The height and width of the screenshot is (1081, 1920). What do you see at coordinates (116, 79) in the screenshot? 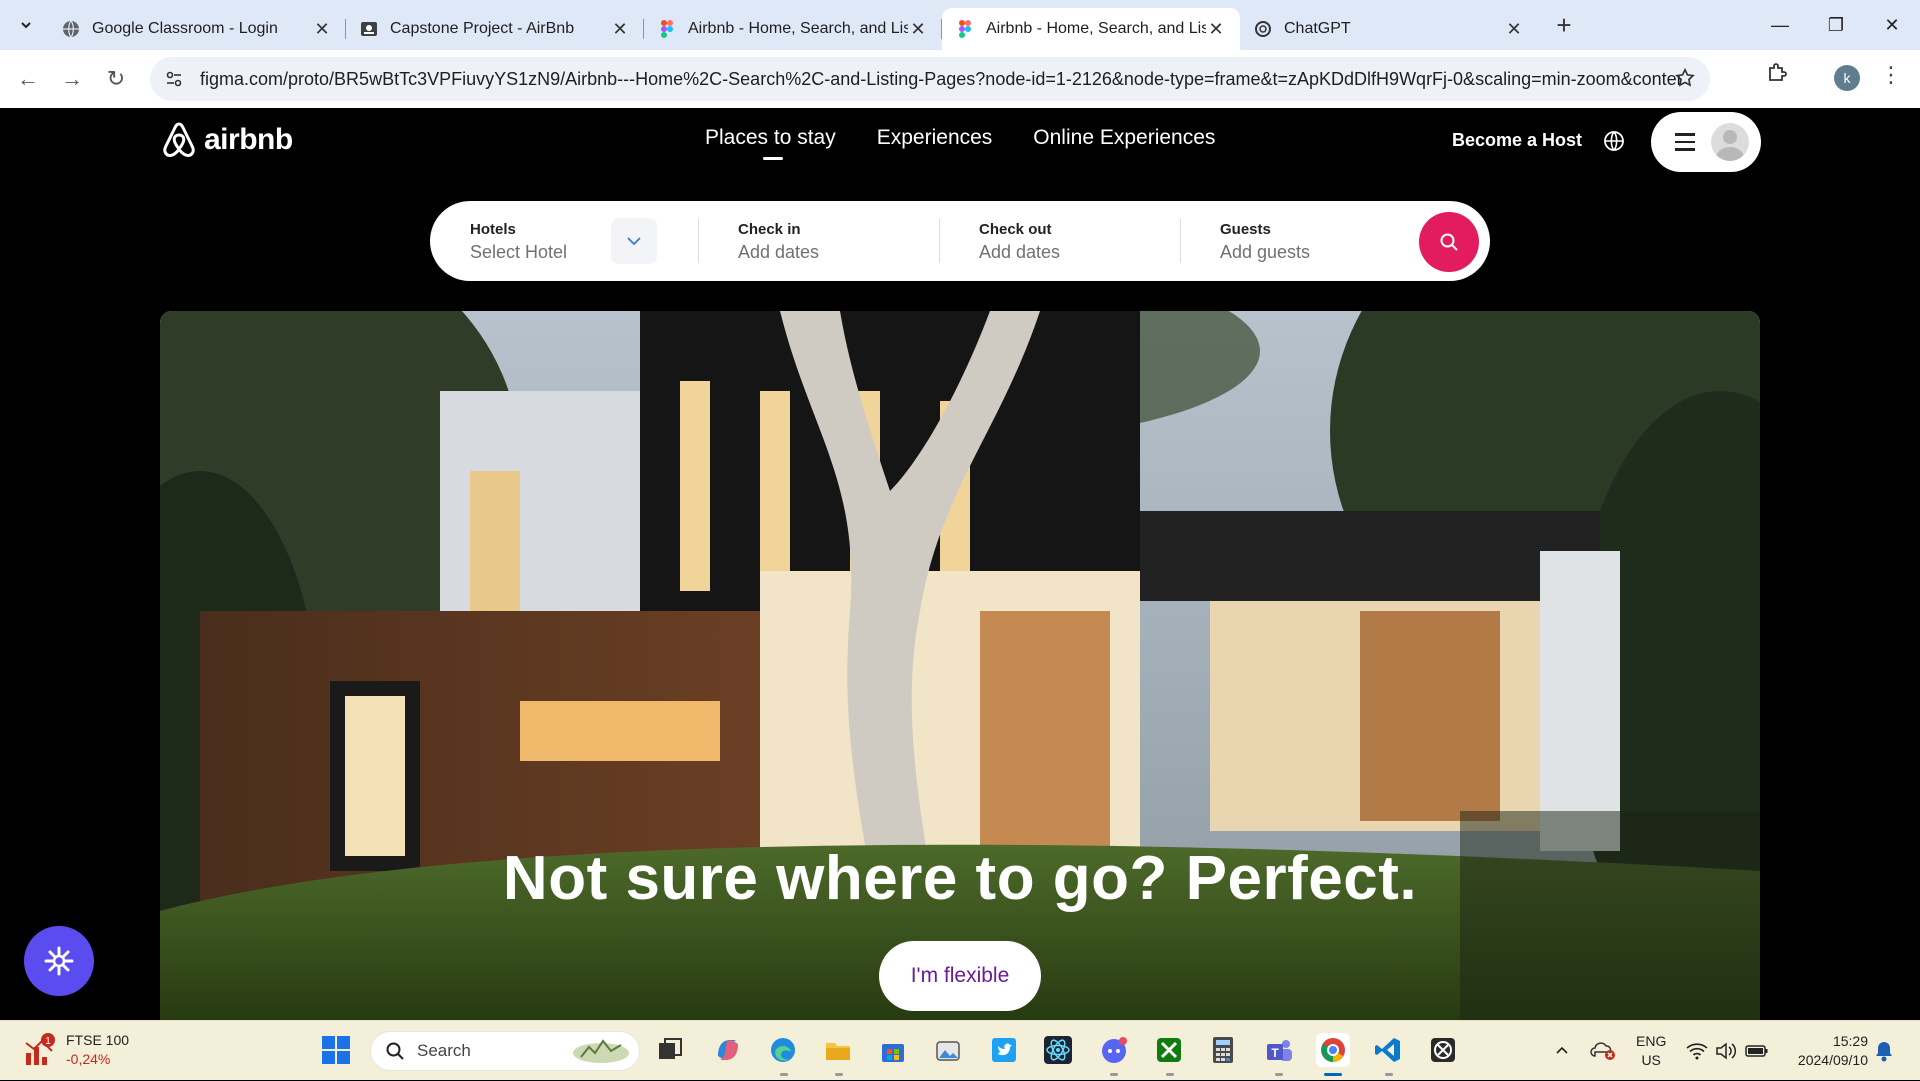
I see `reload-icon: ↻` at bounding box center [116, 79].